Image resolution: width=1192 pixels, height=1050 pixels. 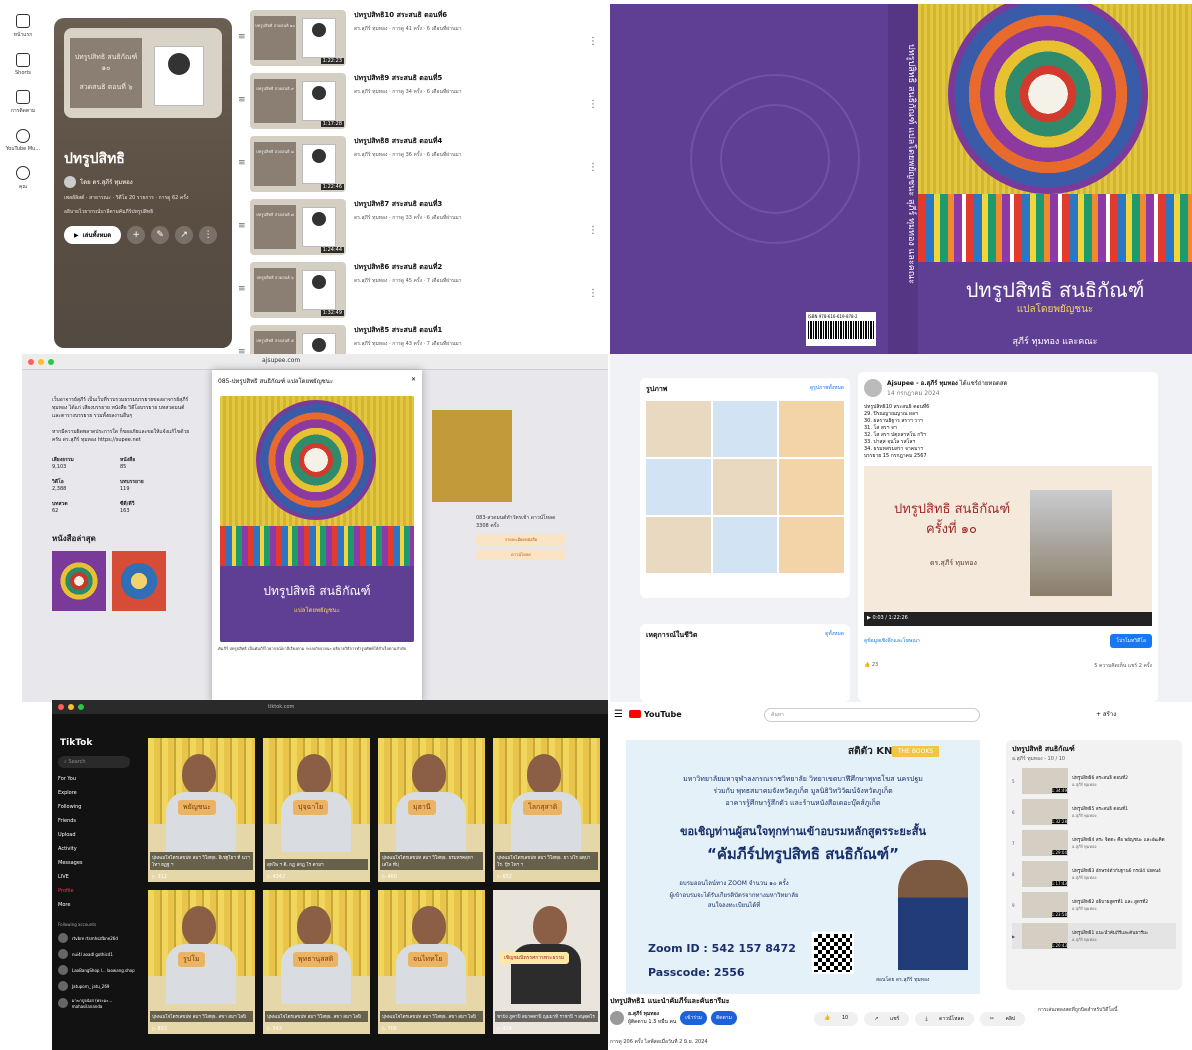 I want to click on close-icon: ✕, so click(x=413, y=381).